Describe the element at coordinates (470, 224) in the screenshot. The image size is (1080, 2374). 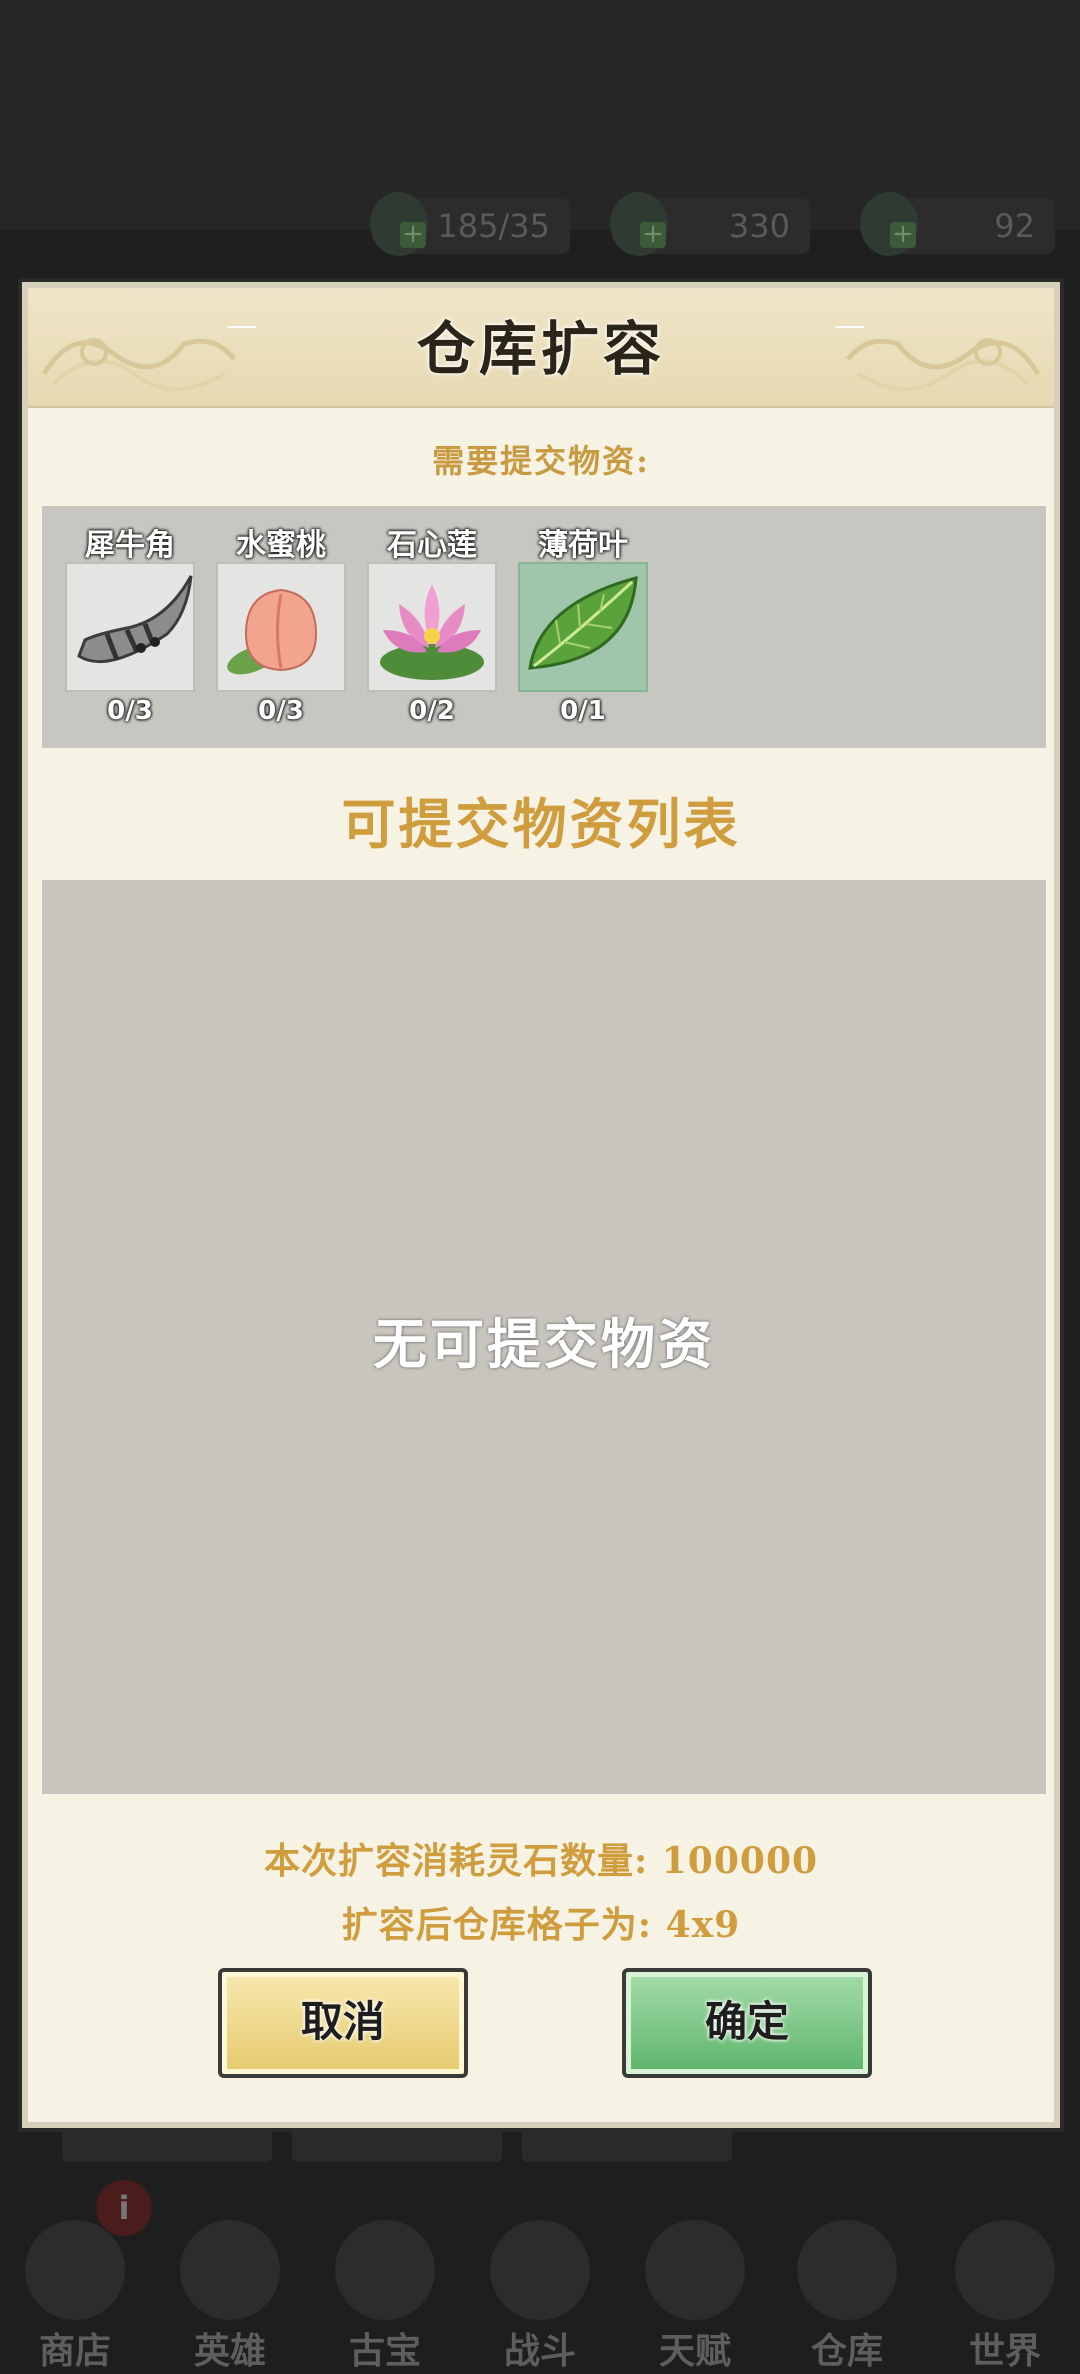
I see `resource-energy: + 185/35` at that location.